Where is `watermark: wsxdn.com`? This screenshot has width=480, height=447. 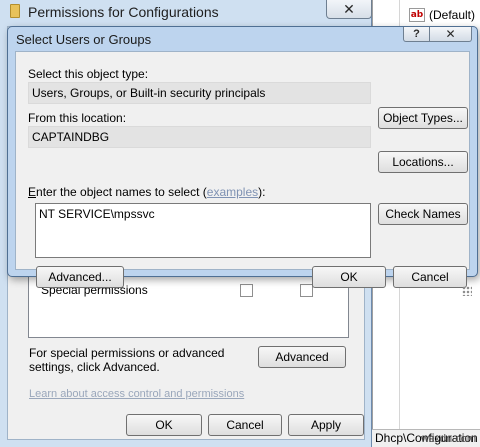 watermark: wsxdn.com is located at coordinates (448, 439).